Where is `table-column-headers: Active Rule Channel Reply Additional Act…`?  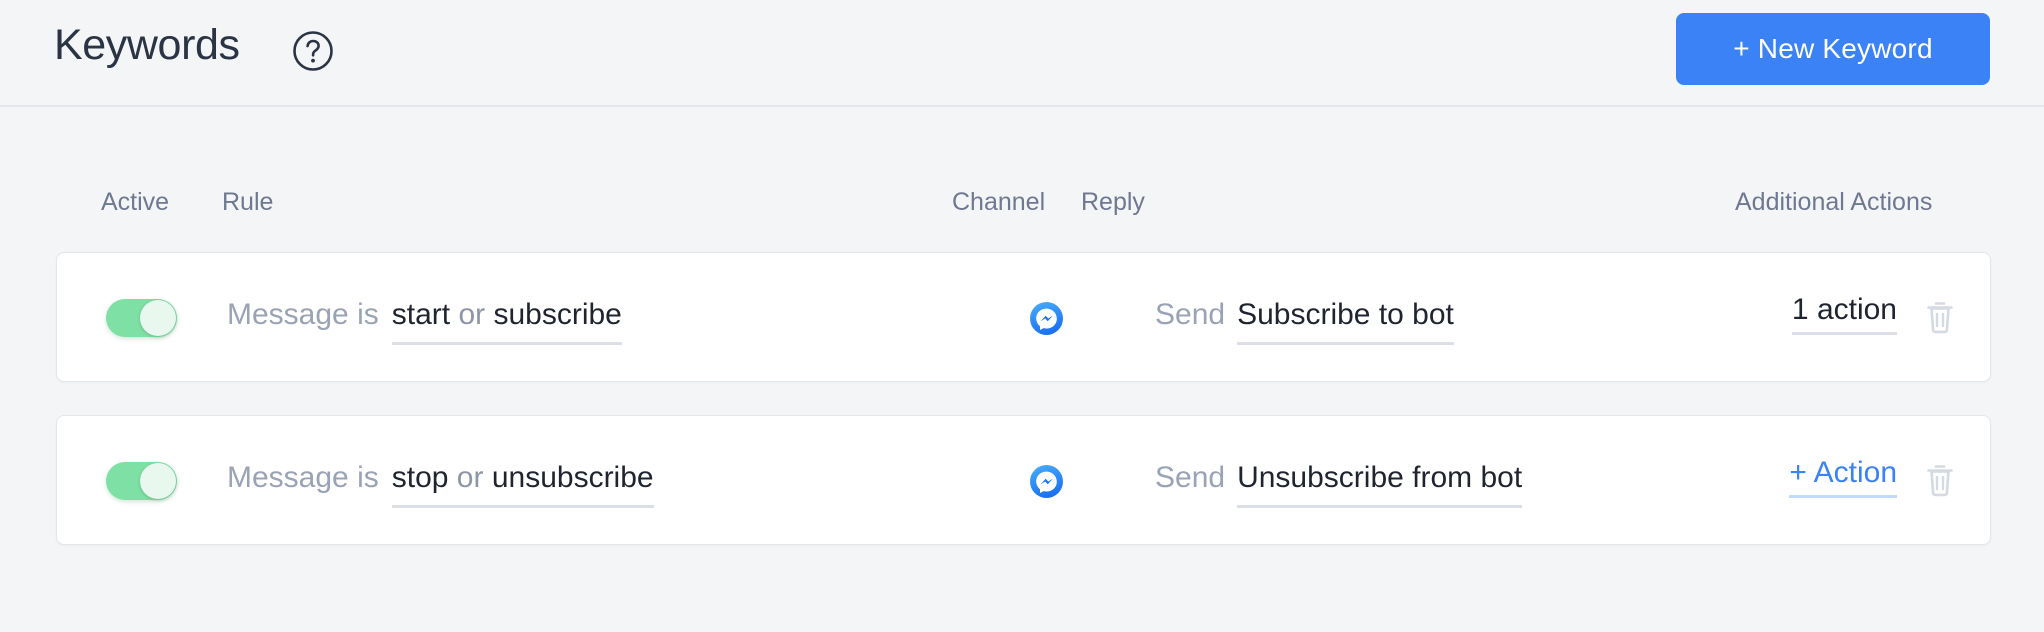 table-column-headers: Active Rule Channel Reply Additional Act… is located at coordinates (1022, 210).